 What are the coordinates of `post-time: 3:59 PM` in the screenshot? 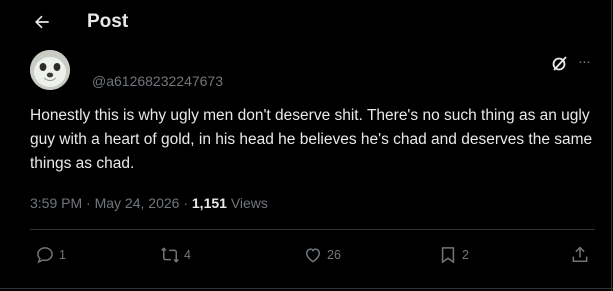 It's located at (56, 203).